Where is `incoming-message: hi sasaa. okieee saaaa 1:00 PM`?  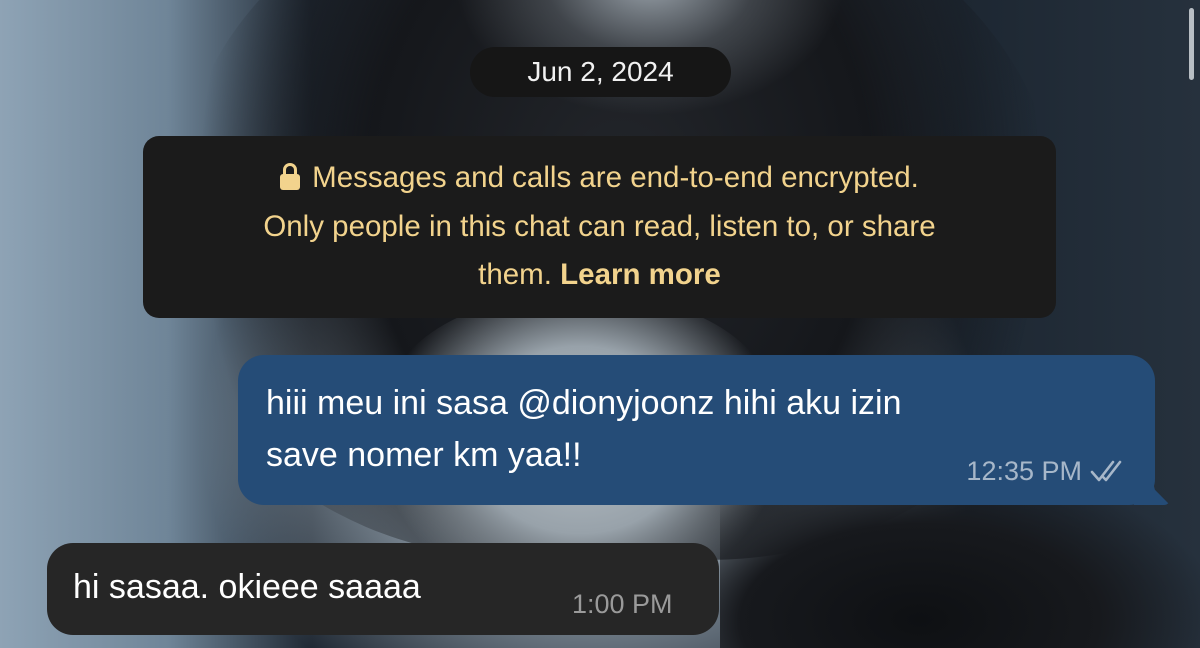 incoming-message: hi sasaa. okieee saaaa 1:00 PM is located at coordinates (387, 589).